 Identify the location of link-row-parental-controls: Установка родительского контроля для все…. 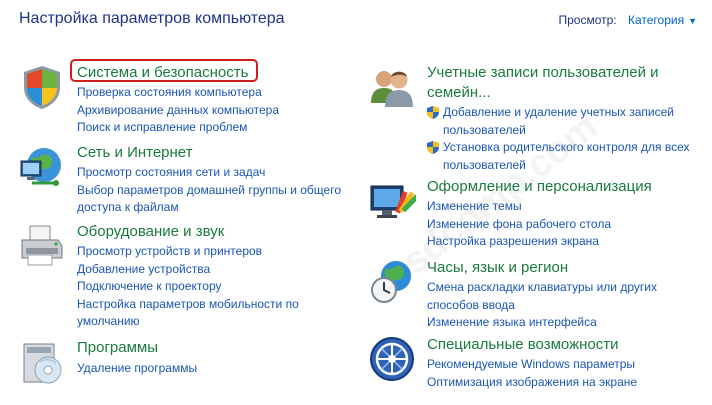
(565, 156).